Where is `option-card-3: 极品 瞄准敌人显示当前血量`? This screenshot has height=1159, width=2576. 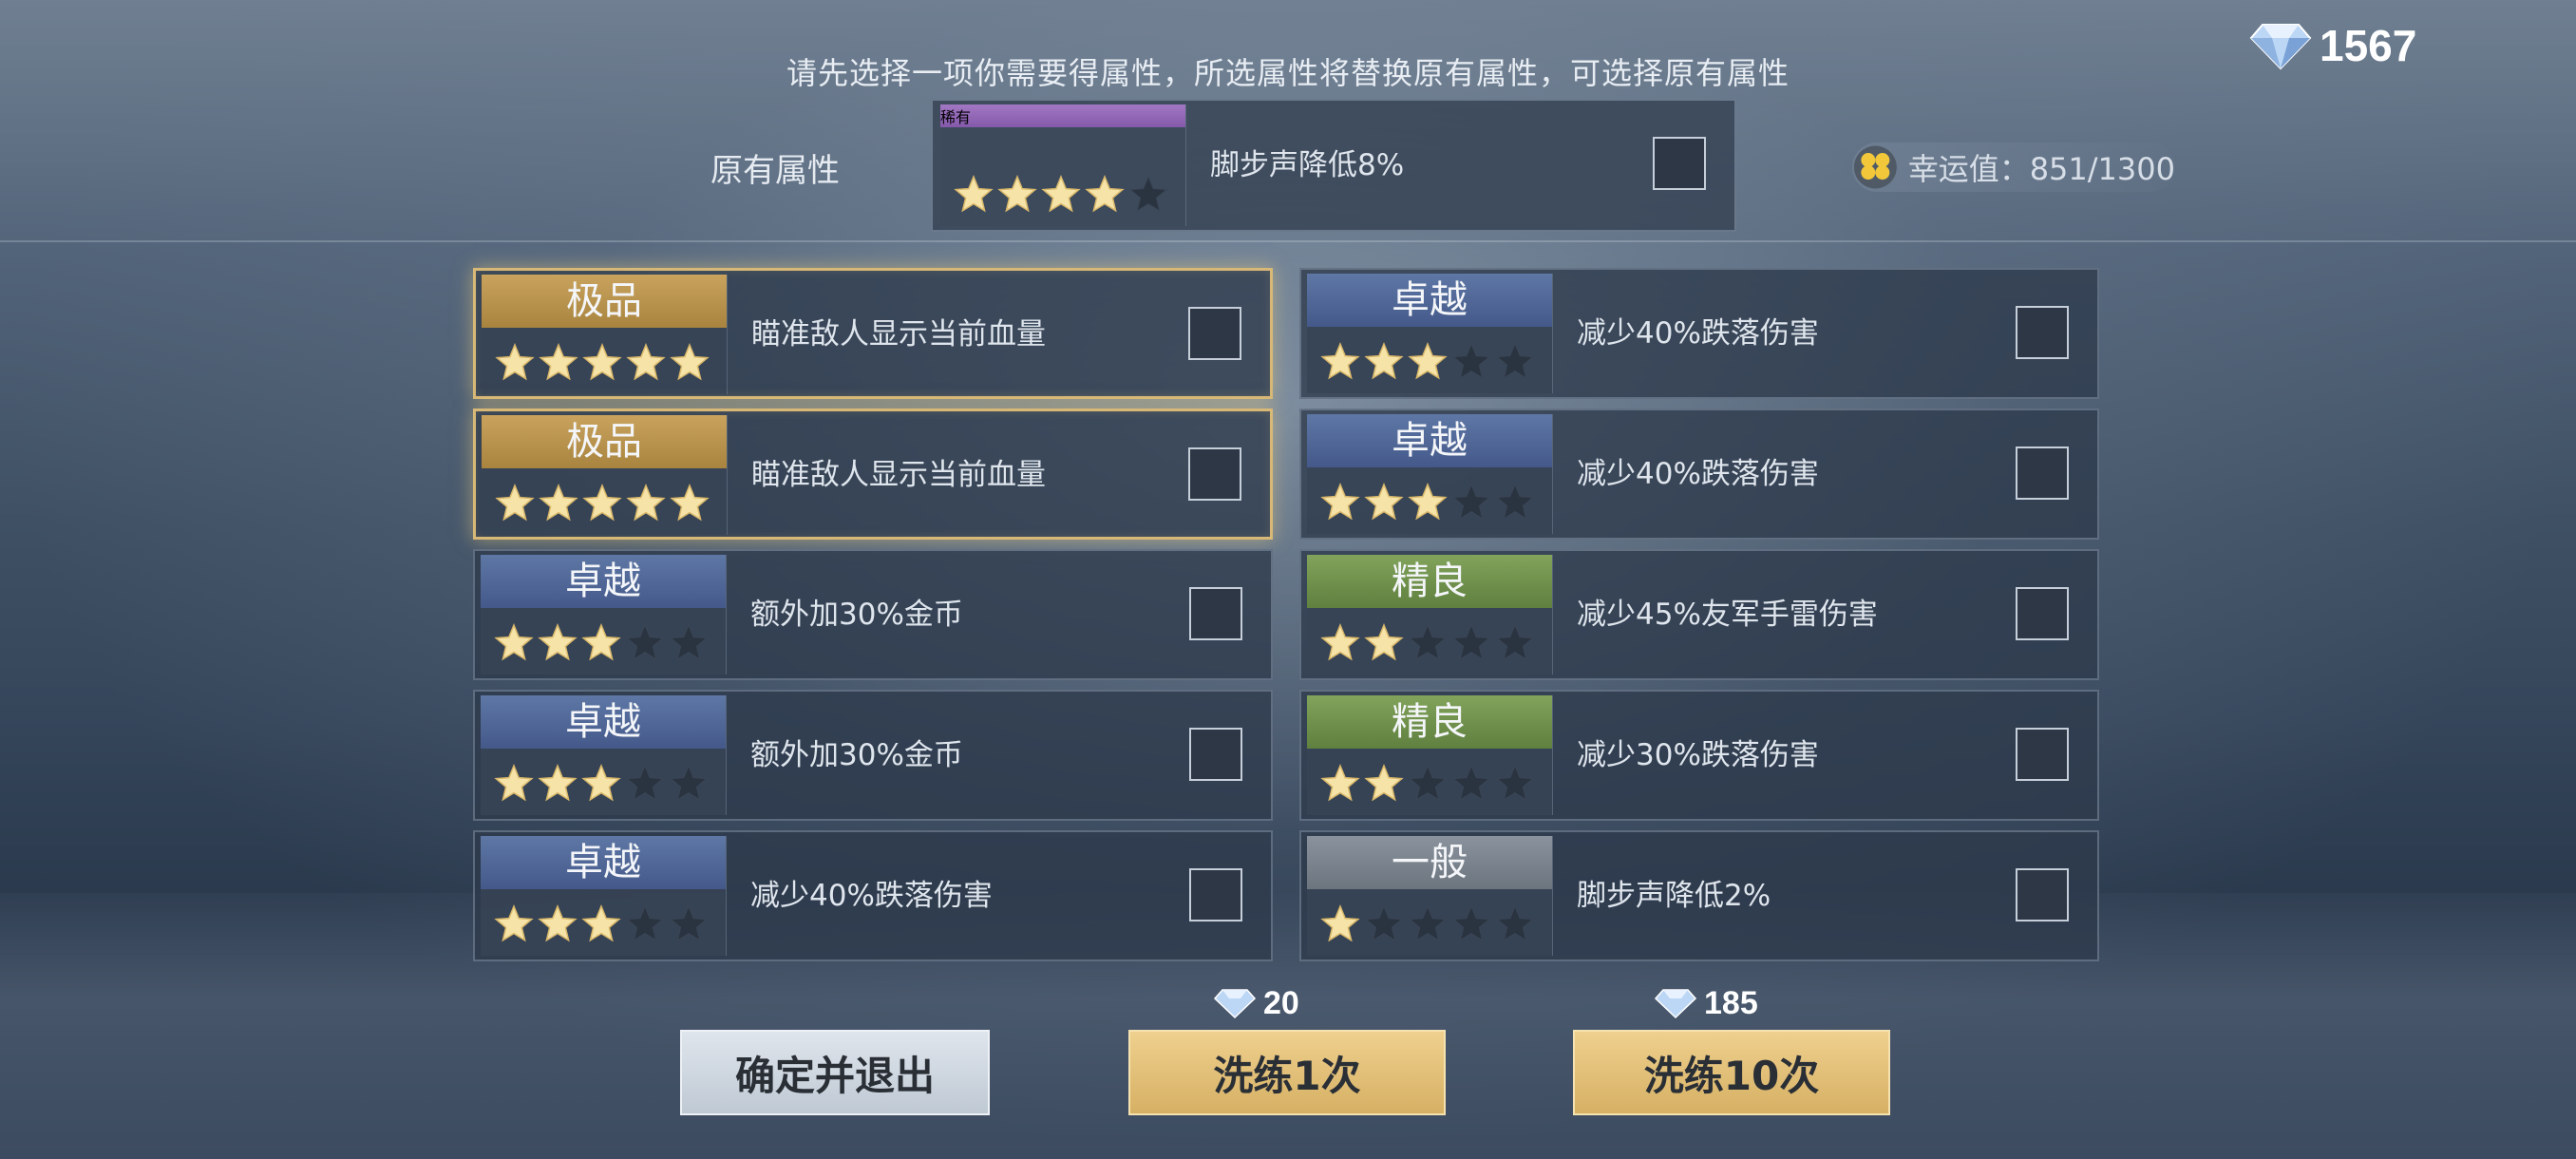
option-card-3: 极品 瞄准敌人显示当前血量 is located at coordinates (873, 474).